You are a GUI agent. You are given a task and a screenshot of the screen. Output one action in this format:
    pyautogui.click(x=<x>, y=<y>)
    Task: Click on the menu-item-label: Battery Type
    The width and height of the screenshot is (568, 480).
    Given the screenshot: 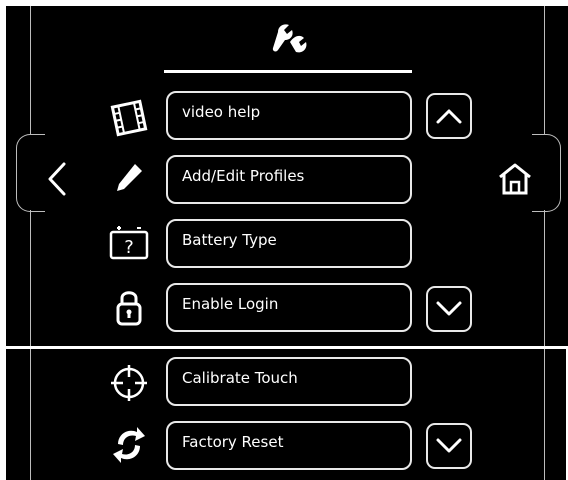 What is the action you would take?
    pyautogui.click(x=229, y=240)
    